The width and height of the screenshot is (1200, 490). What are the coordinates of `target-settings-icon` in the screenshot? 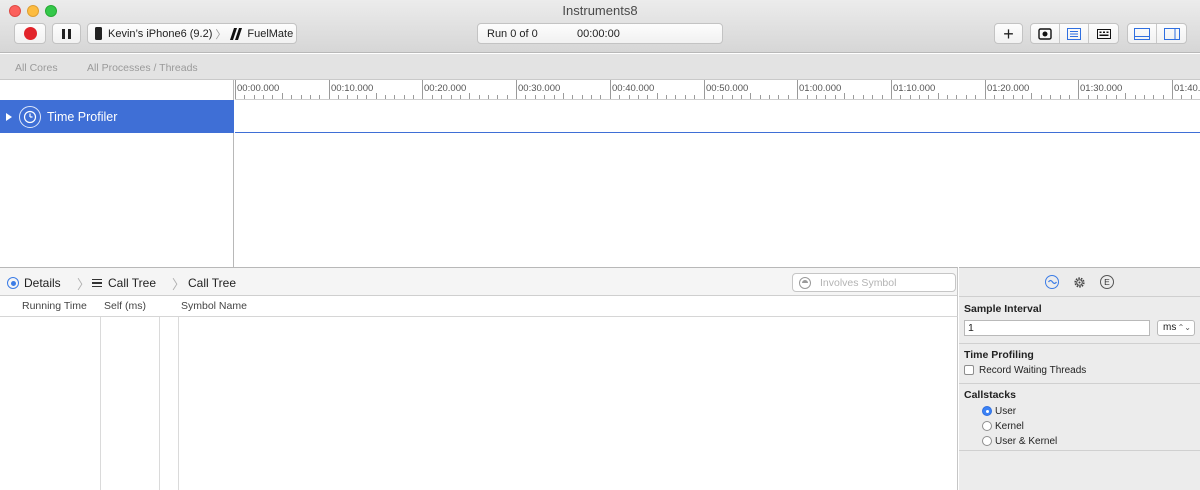 It's located at (1045, 33).